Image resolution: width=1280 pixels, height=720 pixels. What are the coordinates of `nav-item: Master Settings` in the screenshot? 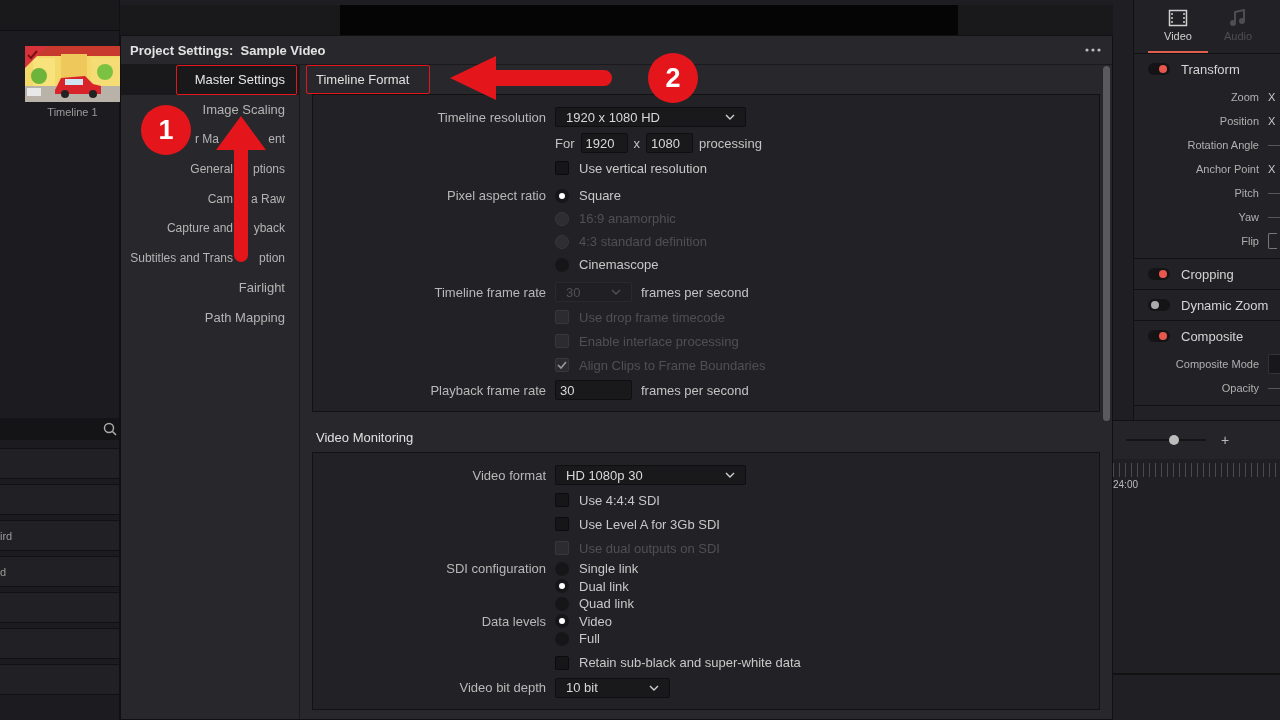 It's located at (210, 80).